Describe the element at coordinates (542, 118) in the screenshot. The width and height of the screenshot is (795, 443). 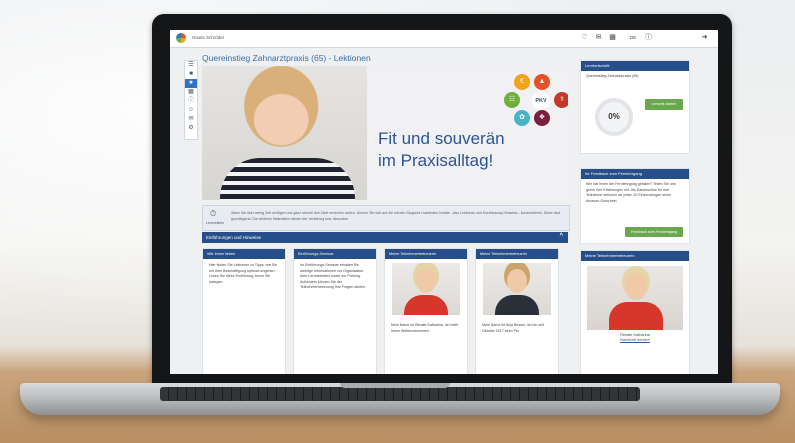
I see `gift-icon: ❖` at that location.